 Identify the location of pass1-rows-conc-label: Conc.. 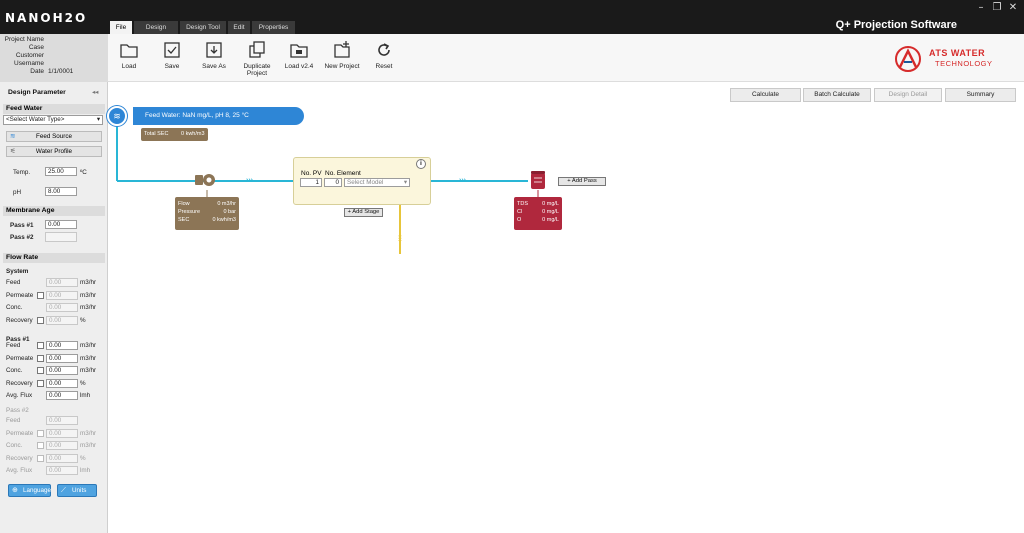
(14, 370).